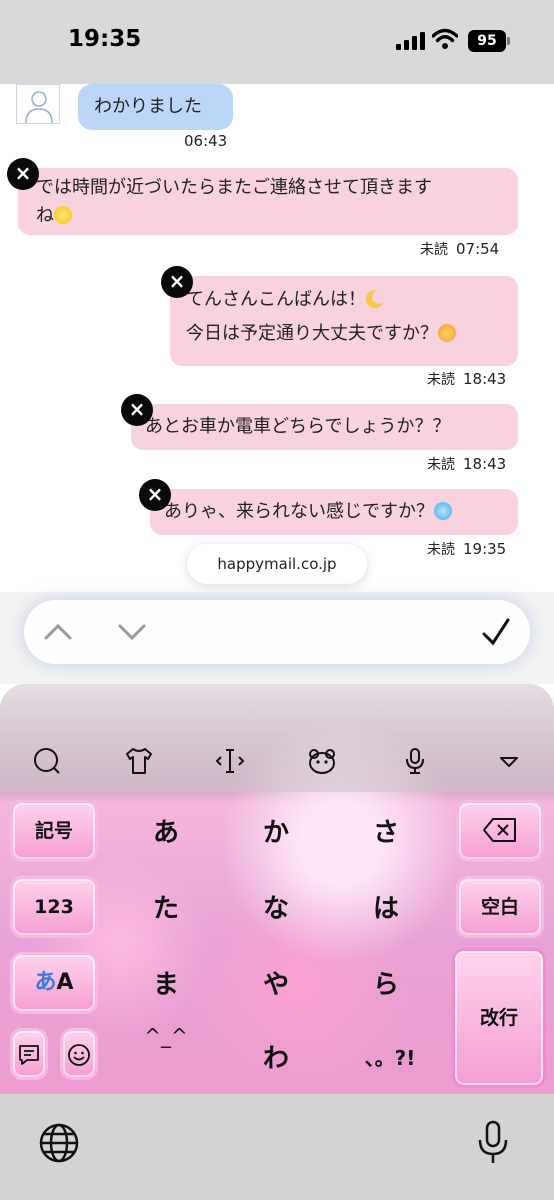  I want to click on avatar, so click(38, 104).